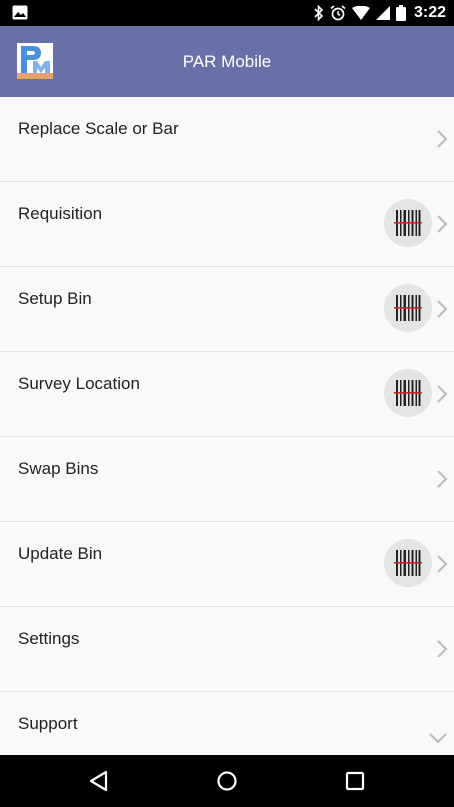  I want to click on back-icon, so click(99, 781).